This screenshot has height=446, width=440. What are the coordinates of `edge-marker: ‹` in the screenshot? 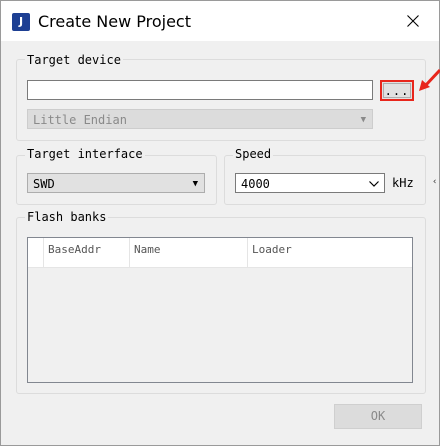 It's located at (435, 182).